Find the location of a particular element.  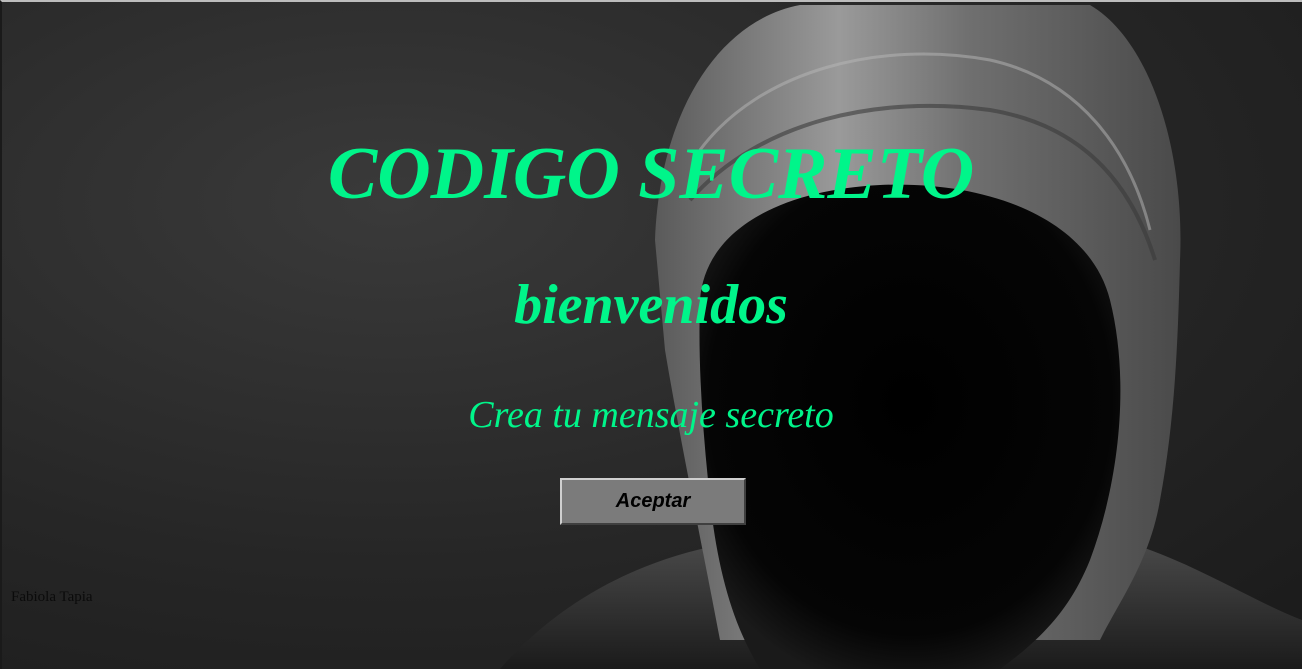

page-title: CODIGO SECRETO is located at coordinates (651, 174).